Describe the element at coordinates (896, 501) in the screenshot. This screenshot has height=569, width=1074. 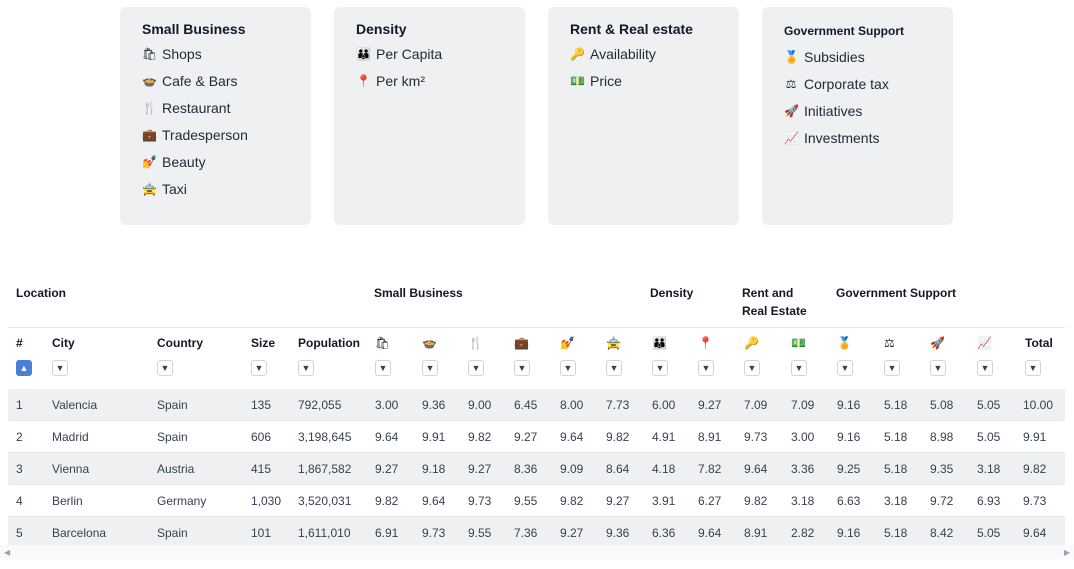
I see `cell-score: 3.18` at that location.